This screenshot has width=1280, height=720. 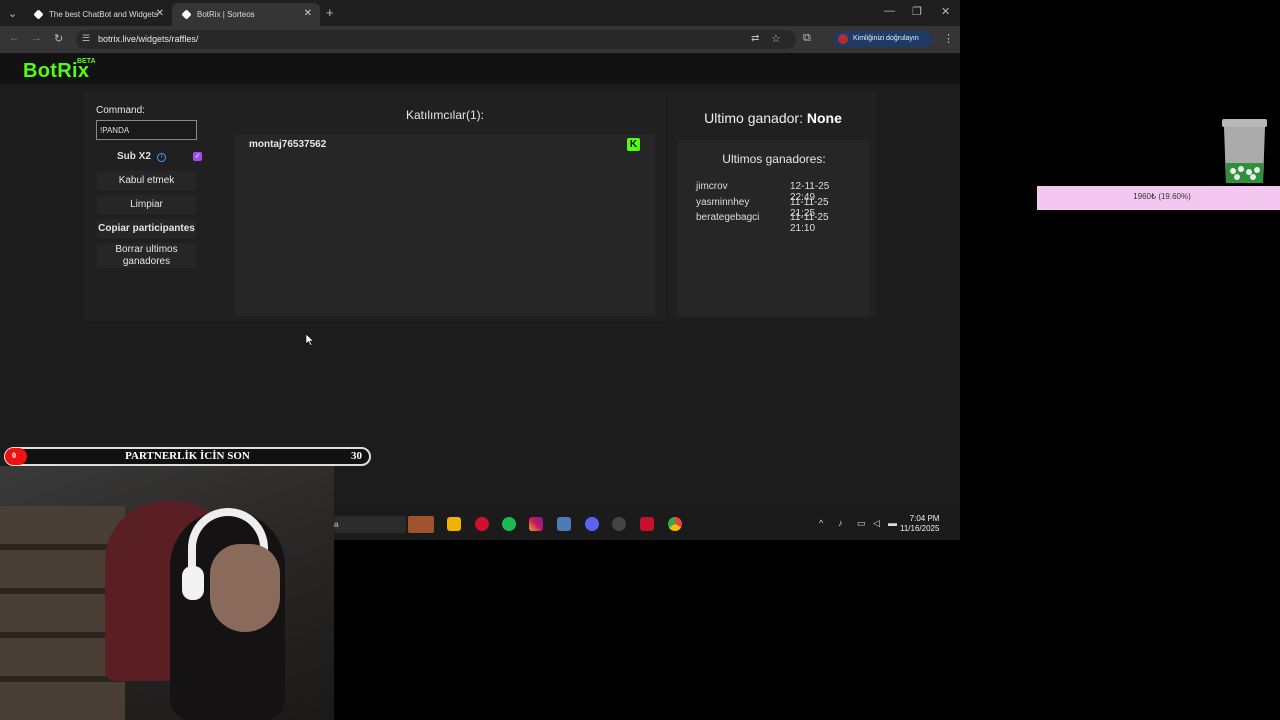 What do you see at coordinates (421, 524) in the screenshot?
I see `search-highlight-icon` at bounding box center [421, 524].